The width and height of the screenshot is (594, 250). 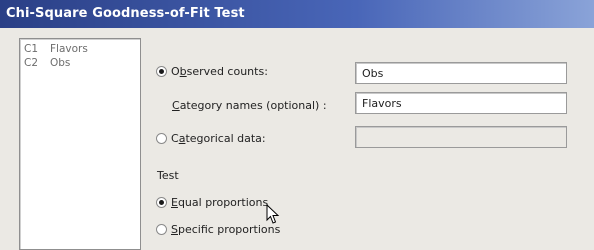 I want to click on test-heading: Test, so click(x=168, y=175).